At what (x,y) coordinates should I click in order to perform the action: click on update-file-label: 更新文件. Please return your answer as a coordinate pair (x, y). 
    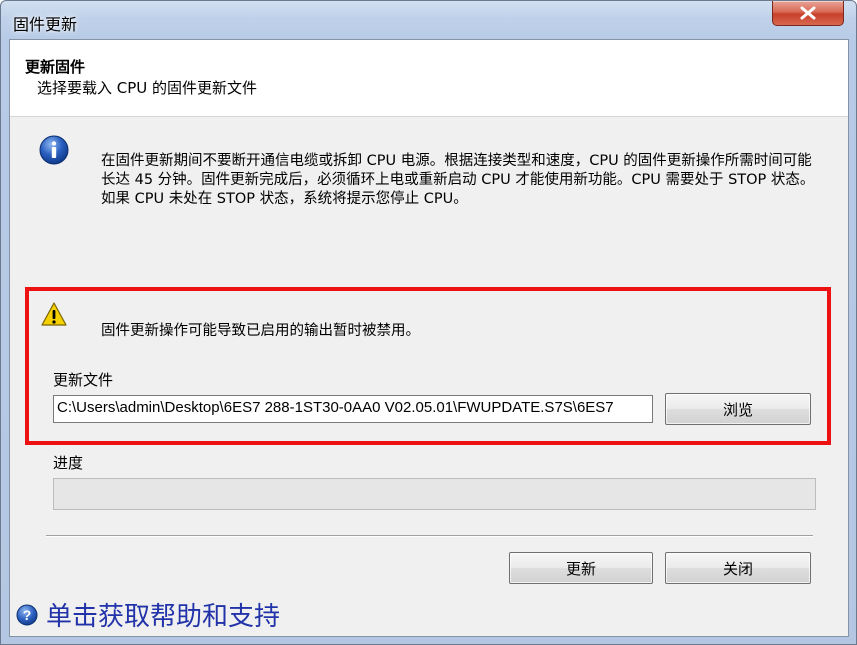
    Looking at the image, I should click on (83, 380).